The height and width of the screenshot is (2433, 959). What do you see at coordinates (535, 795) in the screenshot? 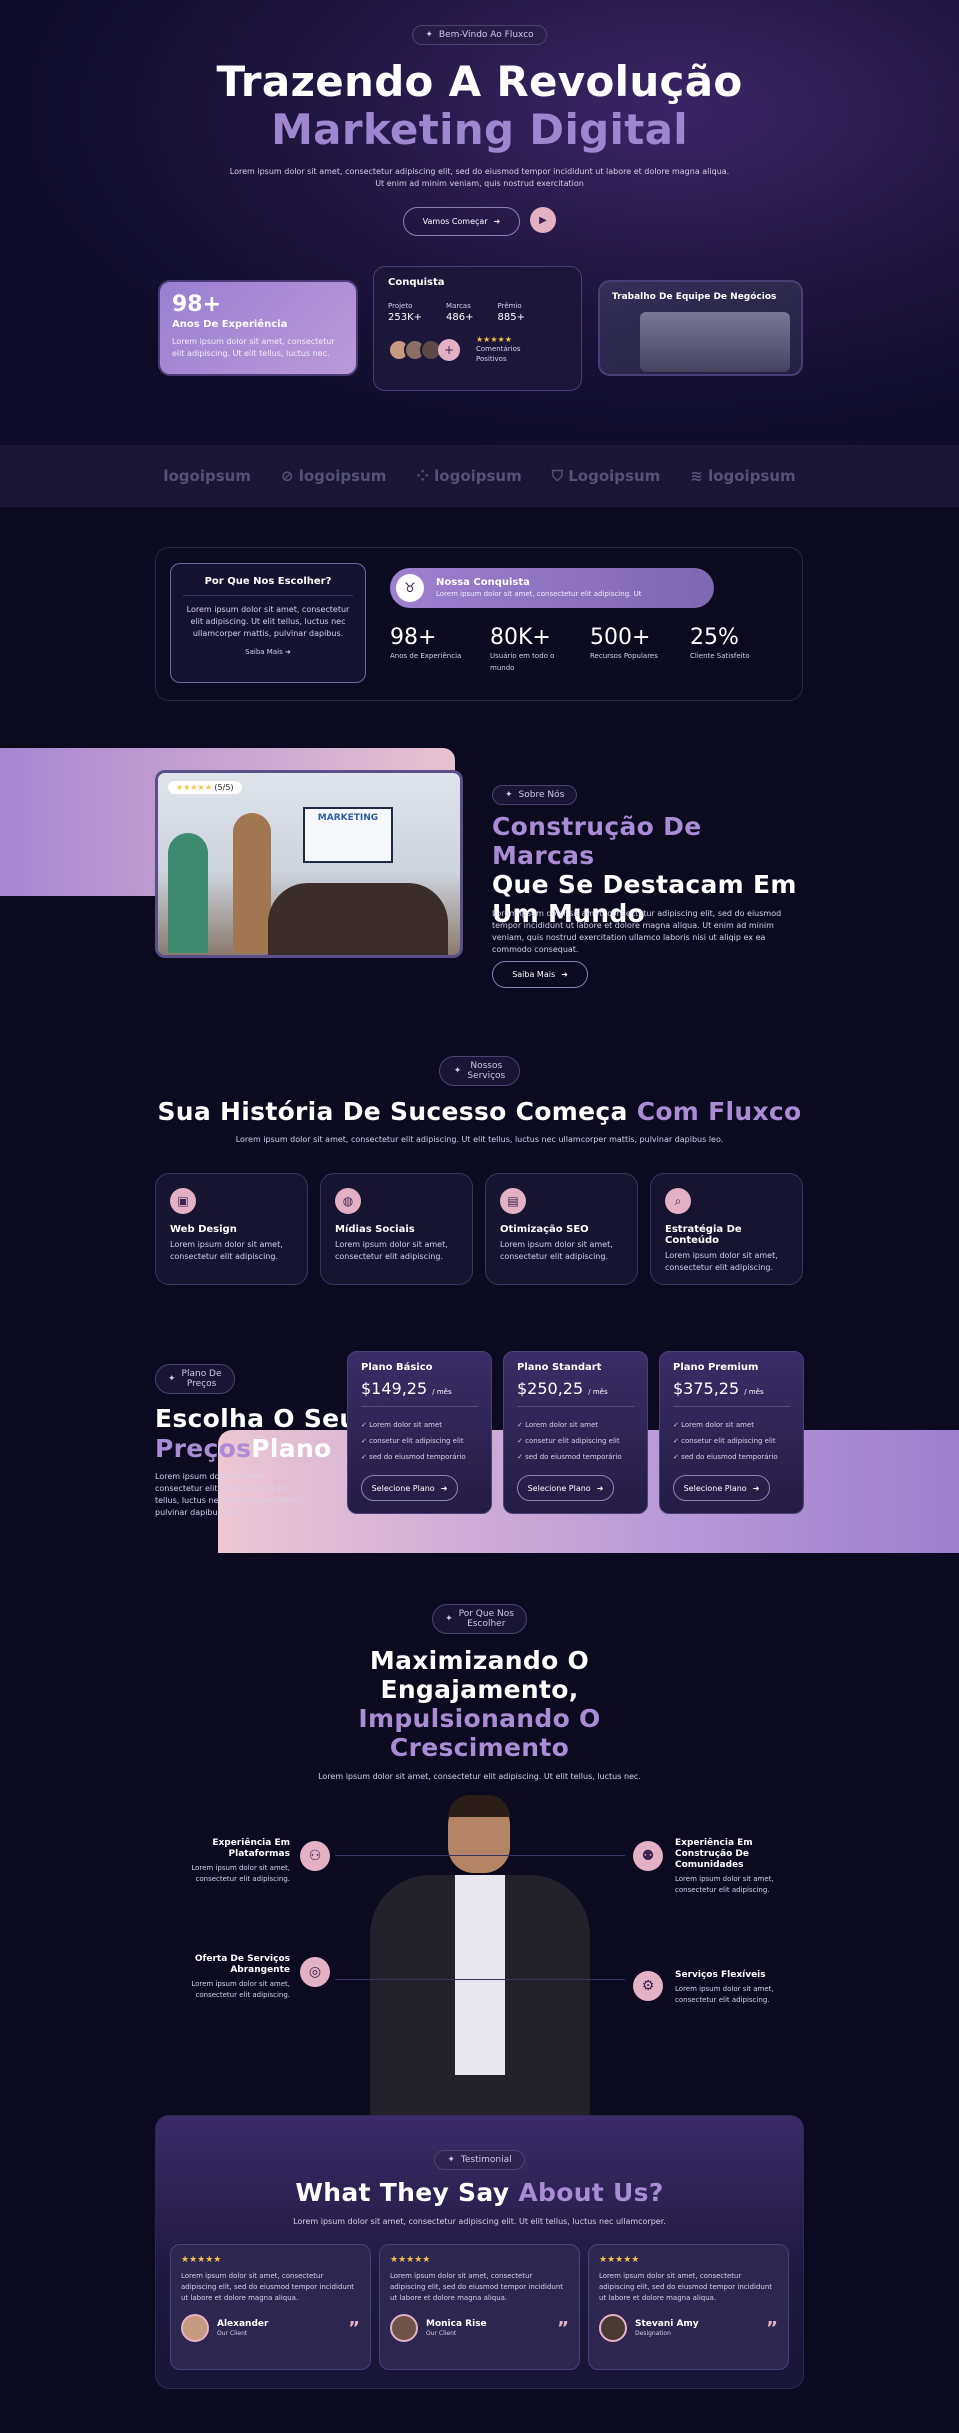
I see `about-badge: ✦ Sobre Nós` at bounding box center [535, 795].